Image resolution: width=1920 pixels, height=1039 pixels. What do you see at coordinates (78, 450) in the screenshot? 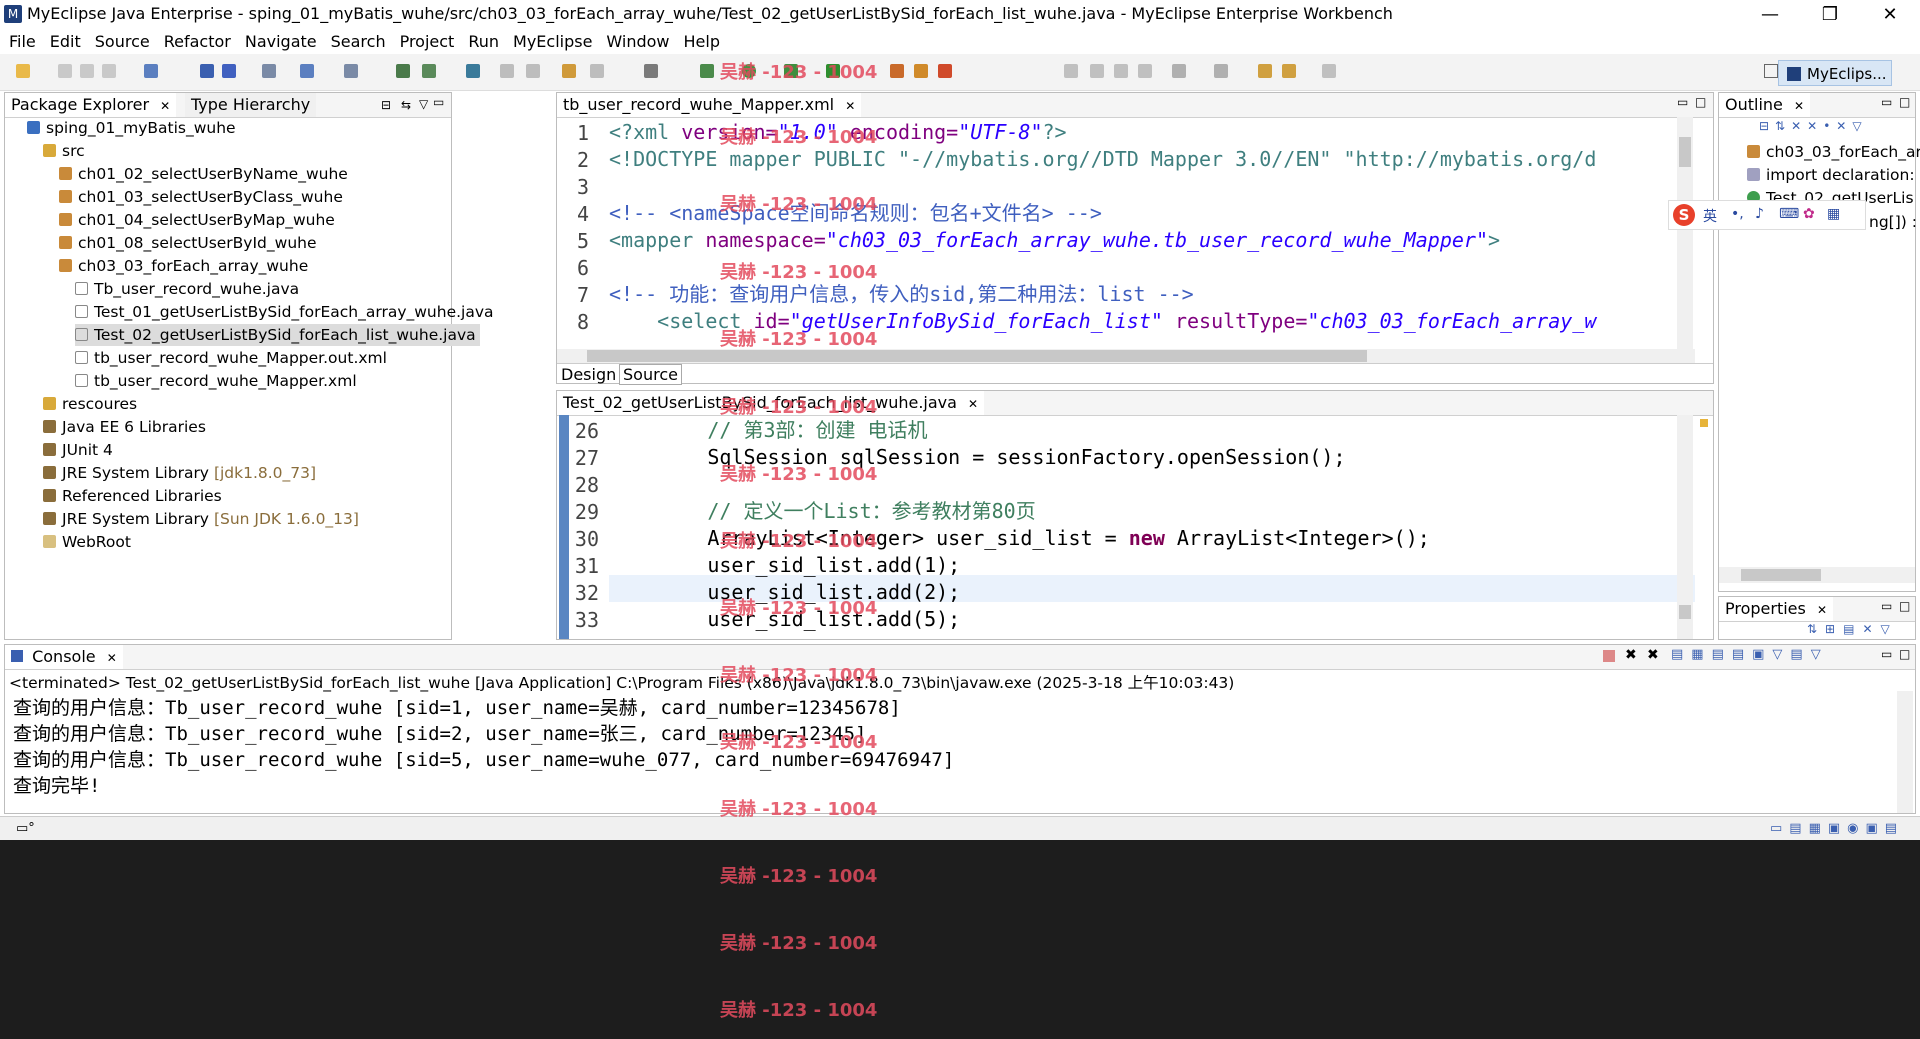
I see `tree-library: JUnit 4` at bounding box center [78, 450].